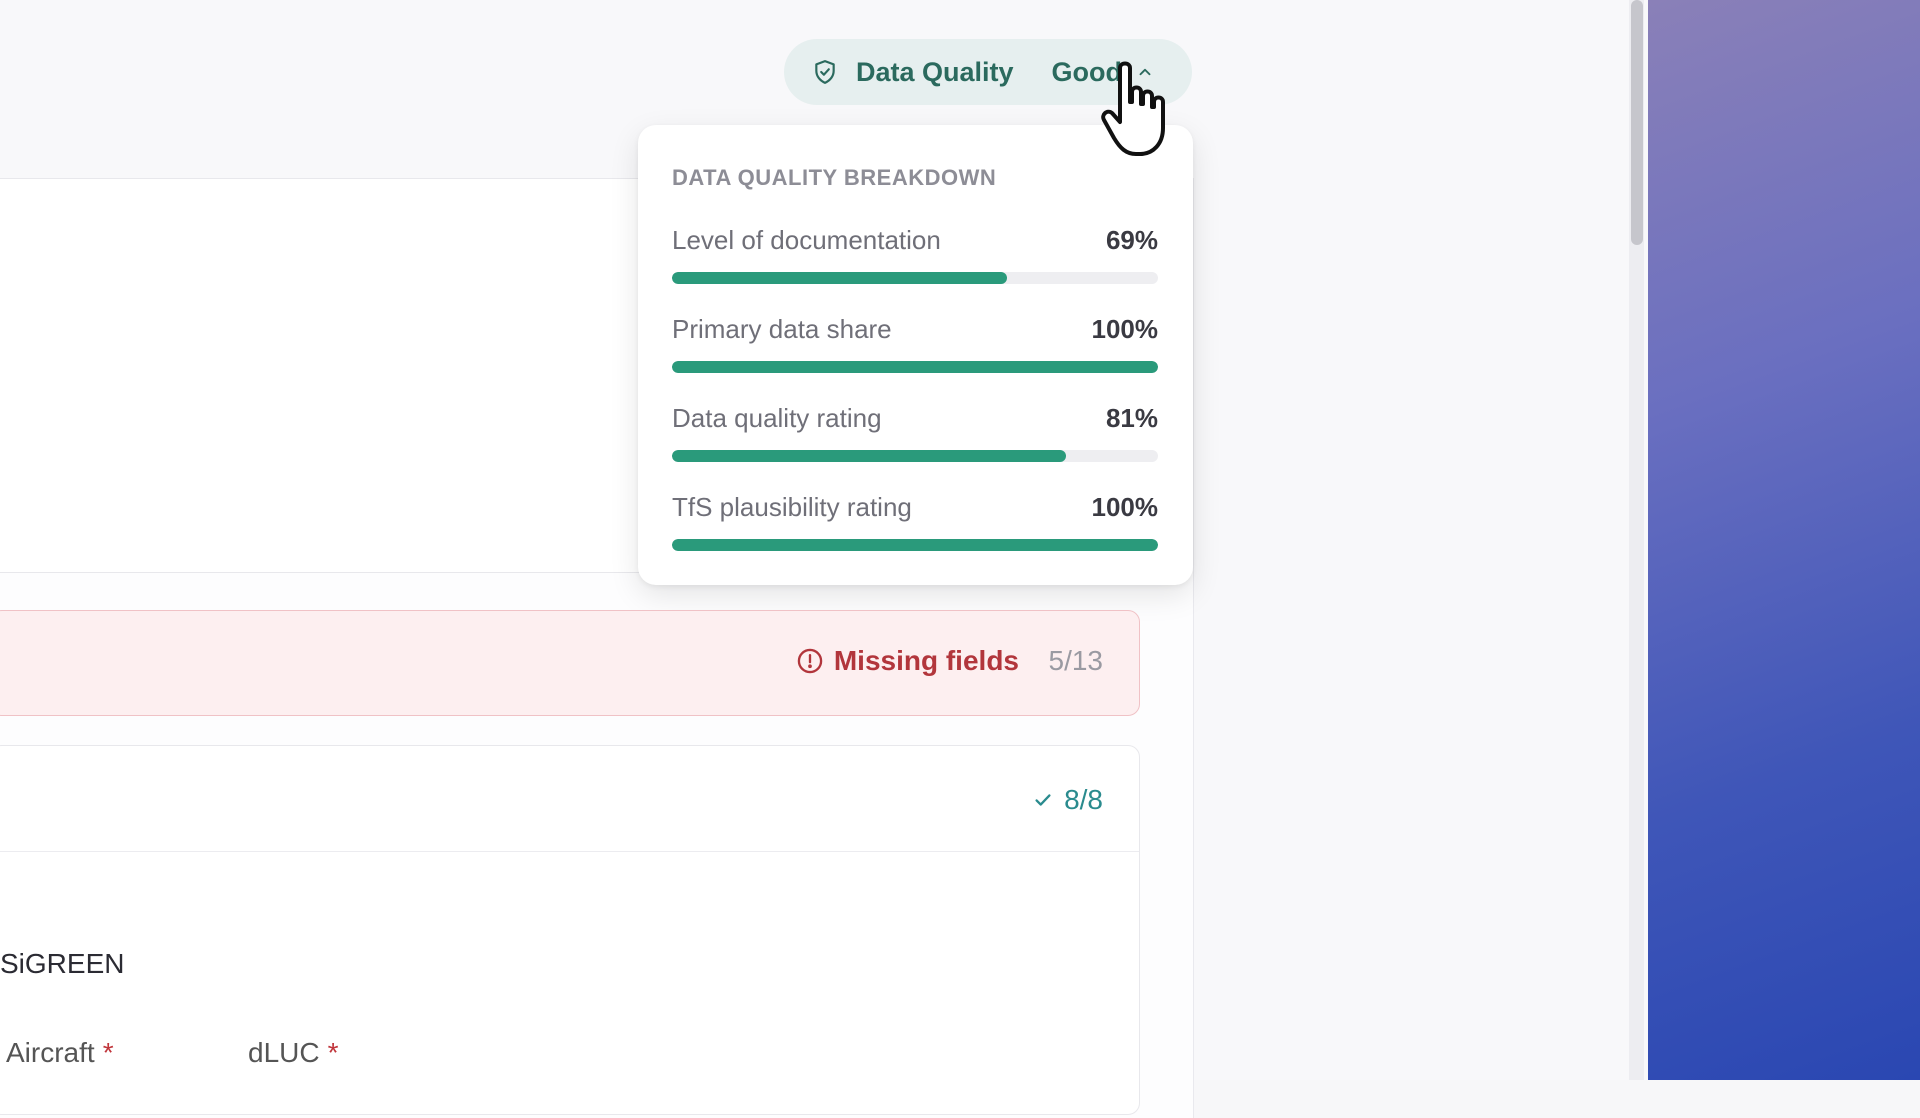 The height and width of the screenshot is (1118, 1920). I want to click on metric-level-of-documentation: Level of documentation 69%, so click(915, 260).